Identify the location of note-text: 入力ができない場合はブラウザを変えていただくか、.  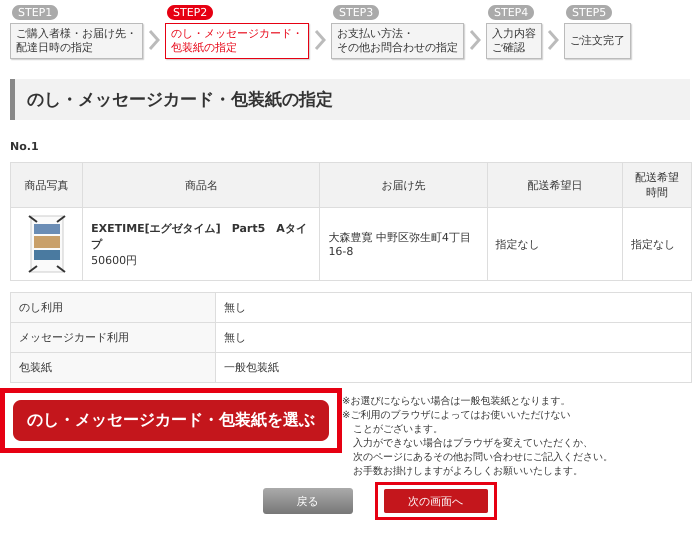
(473, 444).